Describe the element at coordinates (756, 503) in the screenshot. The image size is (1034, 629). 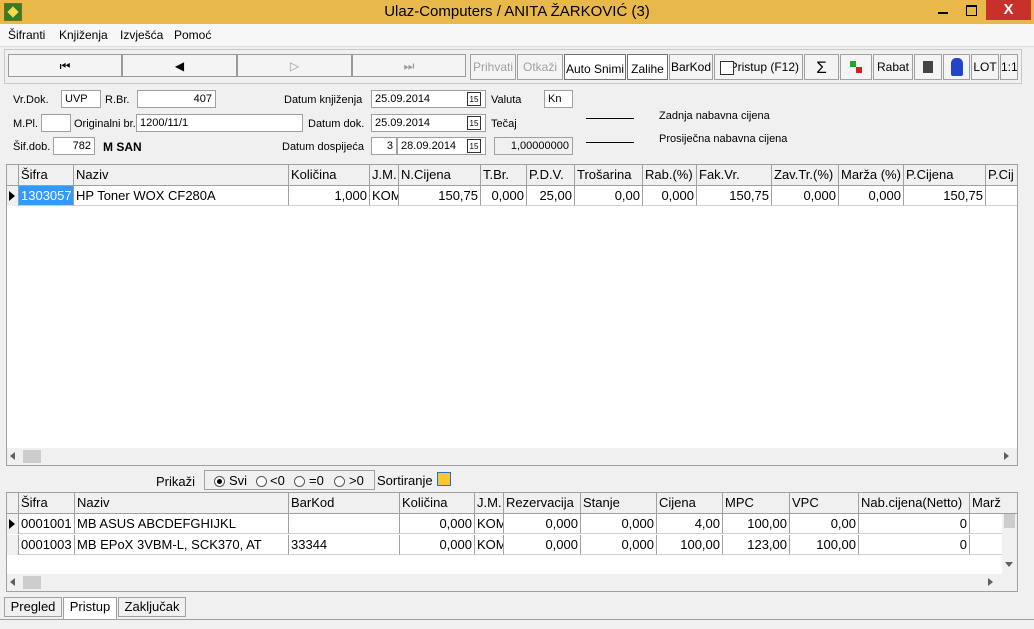
I see `column-header: MPC` at that location.